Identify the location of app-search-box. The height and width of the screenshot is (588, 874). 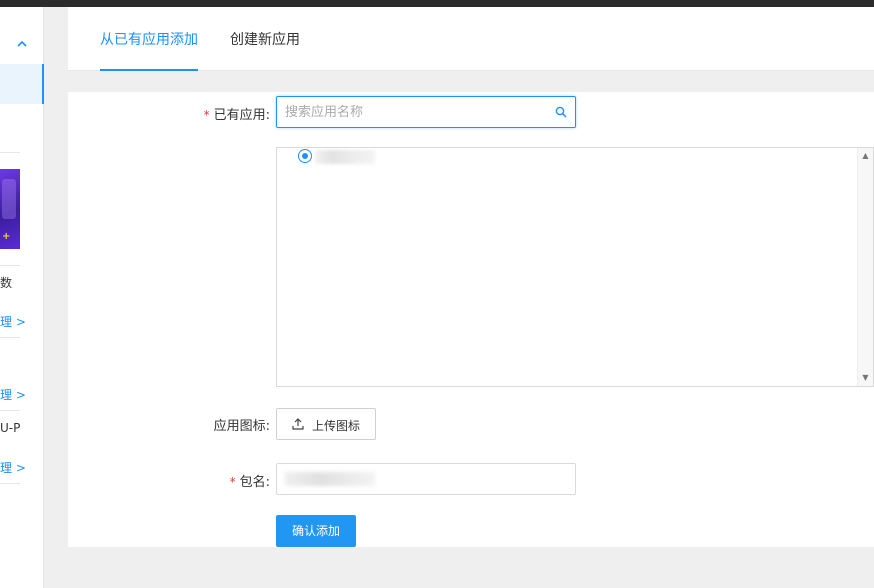
(426, 112).